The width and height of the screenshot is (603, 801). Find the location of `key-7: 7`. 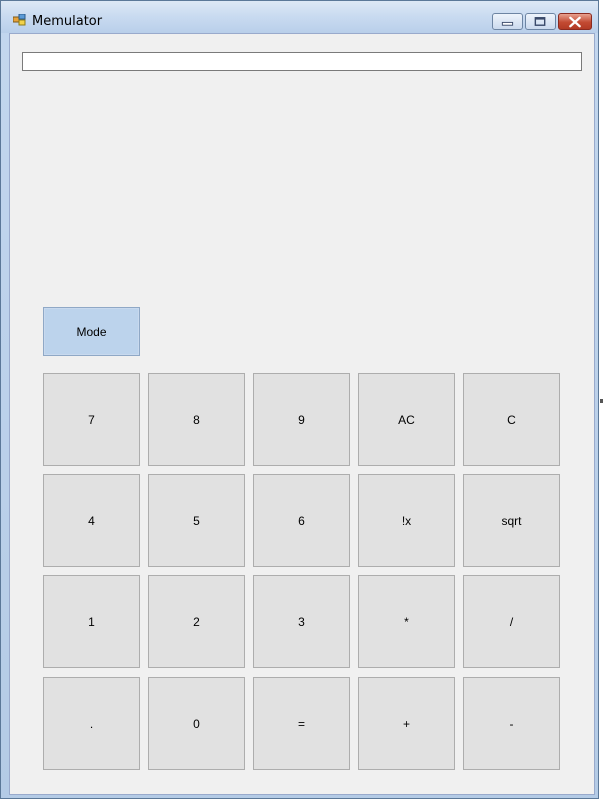

key-7: 7 is located at coordinates (91, 419).